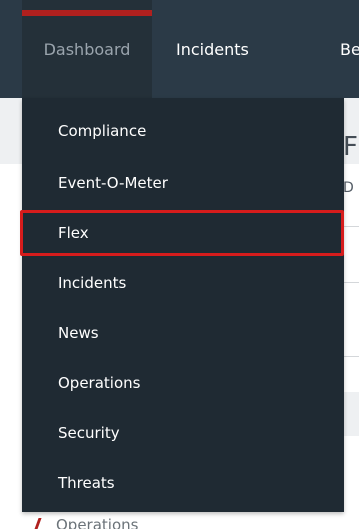 This screenshot has width=359, height=529. Describe the element at coordinates (183, 183) in the screenshot. I see `menu-item-event-o-meter: Event-O-Meter` at that location.